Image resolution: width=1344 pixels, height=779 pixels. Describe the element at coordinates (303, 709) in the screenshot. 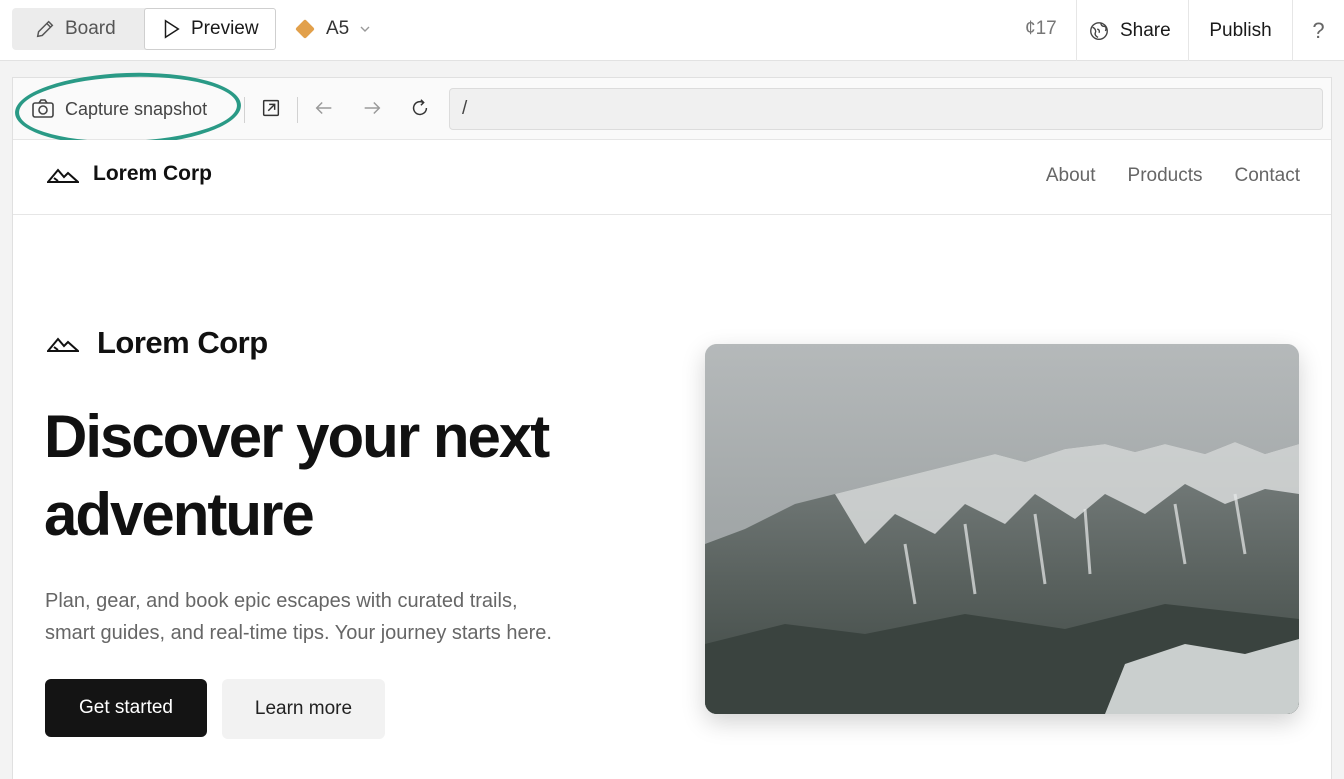

I see `learn-more-button: Learn more` at that location.